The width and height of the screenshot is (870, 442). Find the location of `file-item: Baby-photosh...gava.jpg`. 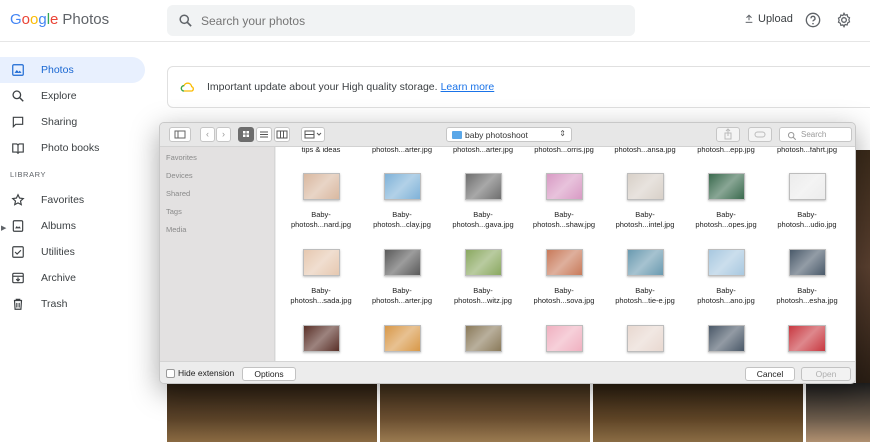

file-item: Baby-photosh...gava.jpg is located at coordinates (483, 203).